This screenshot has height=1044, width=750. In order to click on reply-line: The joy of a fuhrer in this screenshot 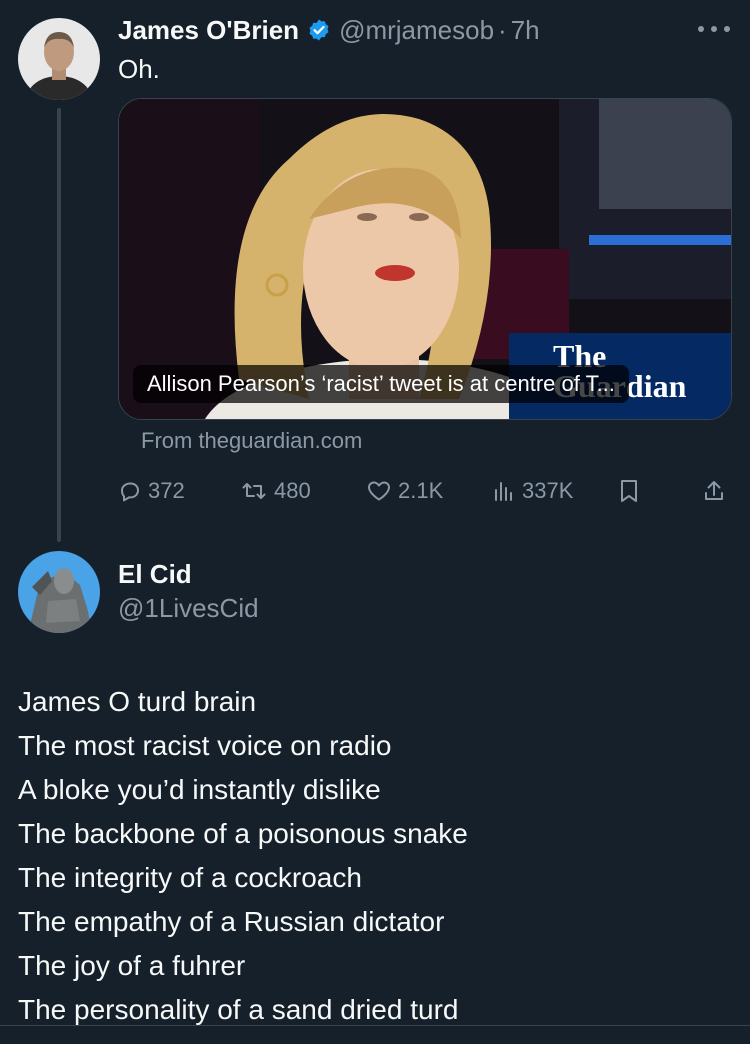, I will do `click(132, 965)`.